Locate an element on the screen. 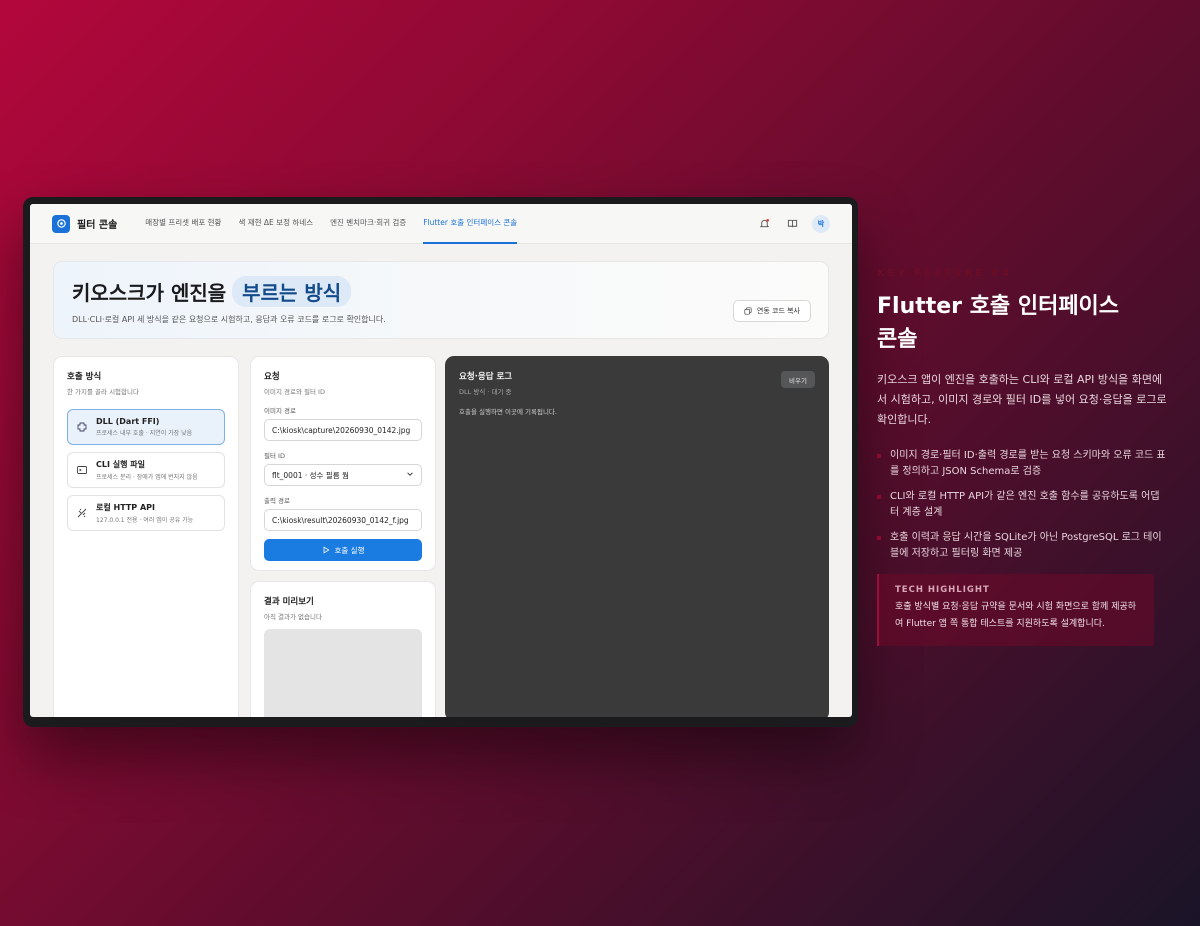 The image size is (1200, 926). network-icon is located at coordinates (82, 513).